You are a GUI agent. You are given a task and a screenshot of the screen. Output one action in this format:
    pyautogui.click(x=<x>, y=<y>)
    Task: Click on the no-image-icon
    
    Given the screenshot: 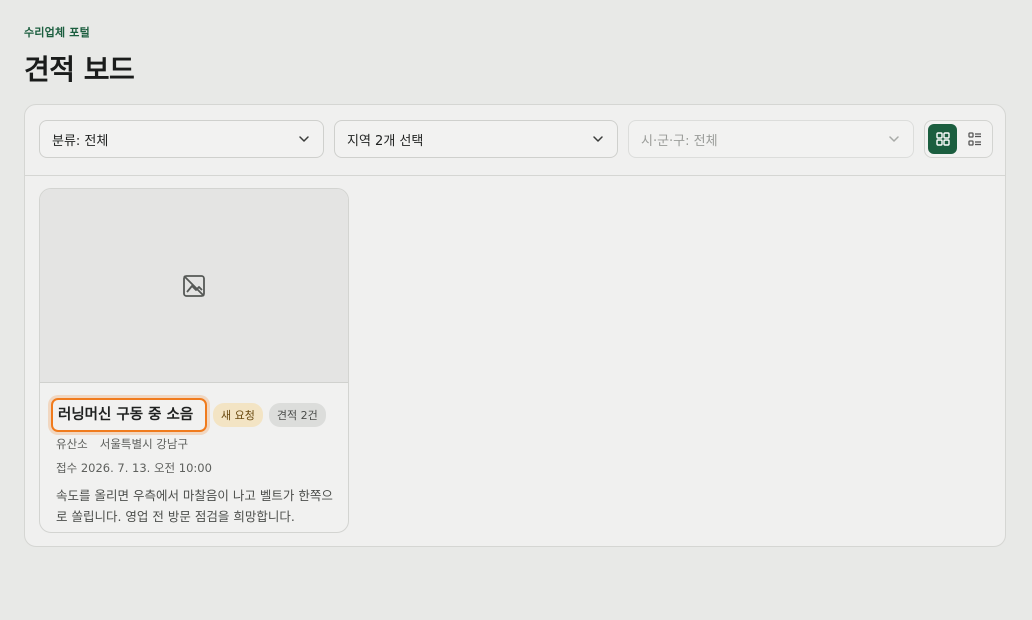 What is the action you would take?
    pyautogui.click(x=194, y=285)
    